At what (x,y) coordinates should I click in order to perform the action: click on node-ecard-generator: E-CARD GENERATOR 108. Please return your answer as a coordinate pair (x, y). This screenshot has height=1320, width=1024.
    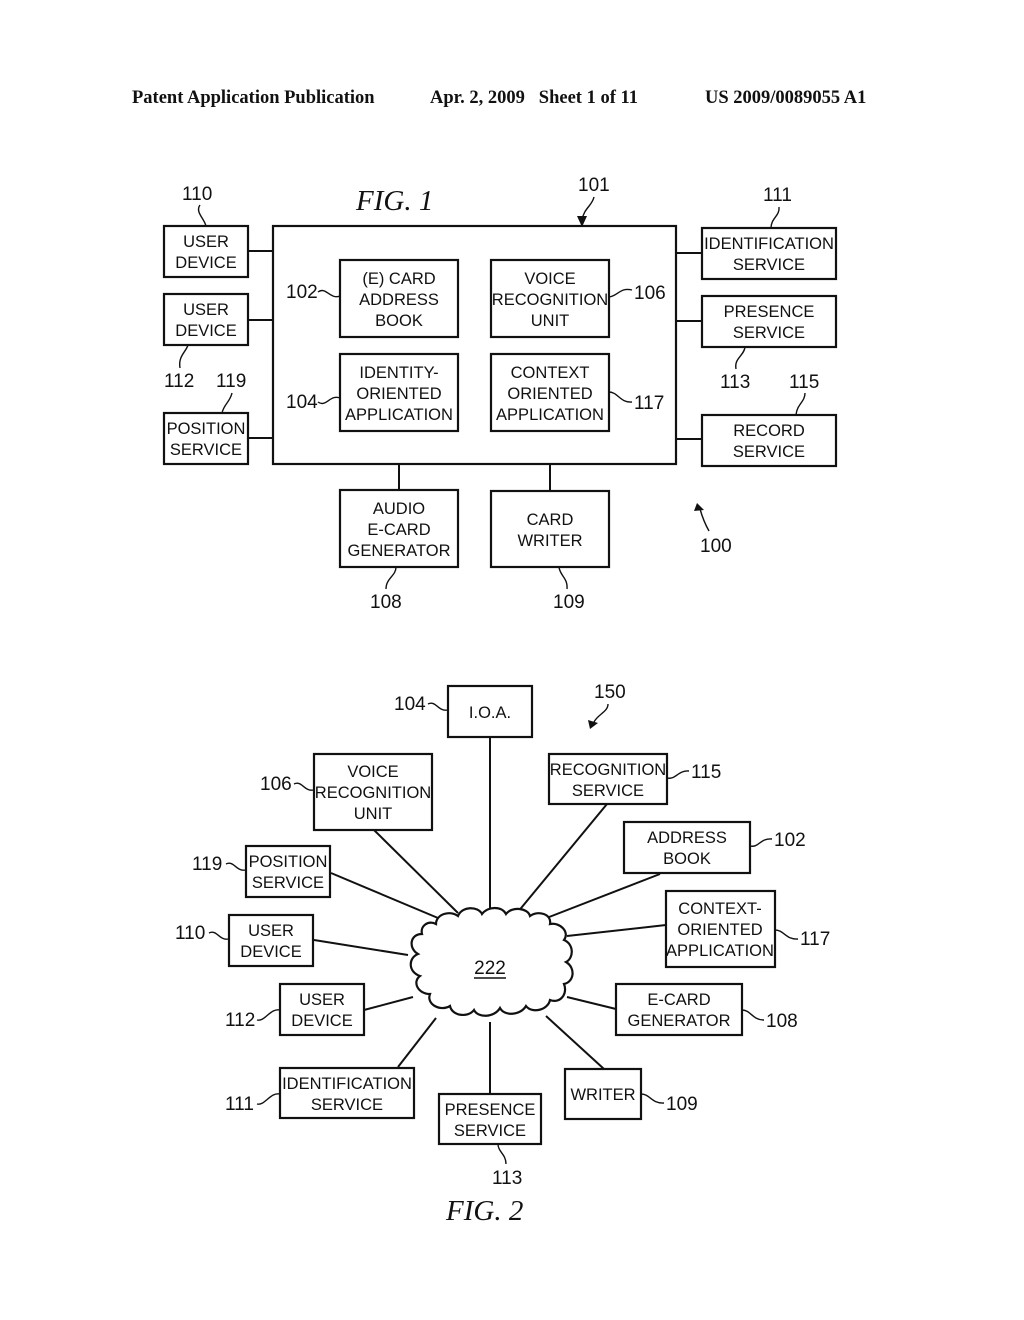
    Looking at the image, I should click on (706, 1009).